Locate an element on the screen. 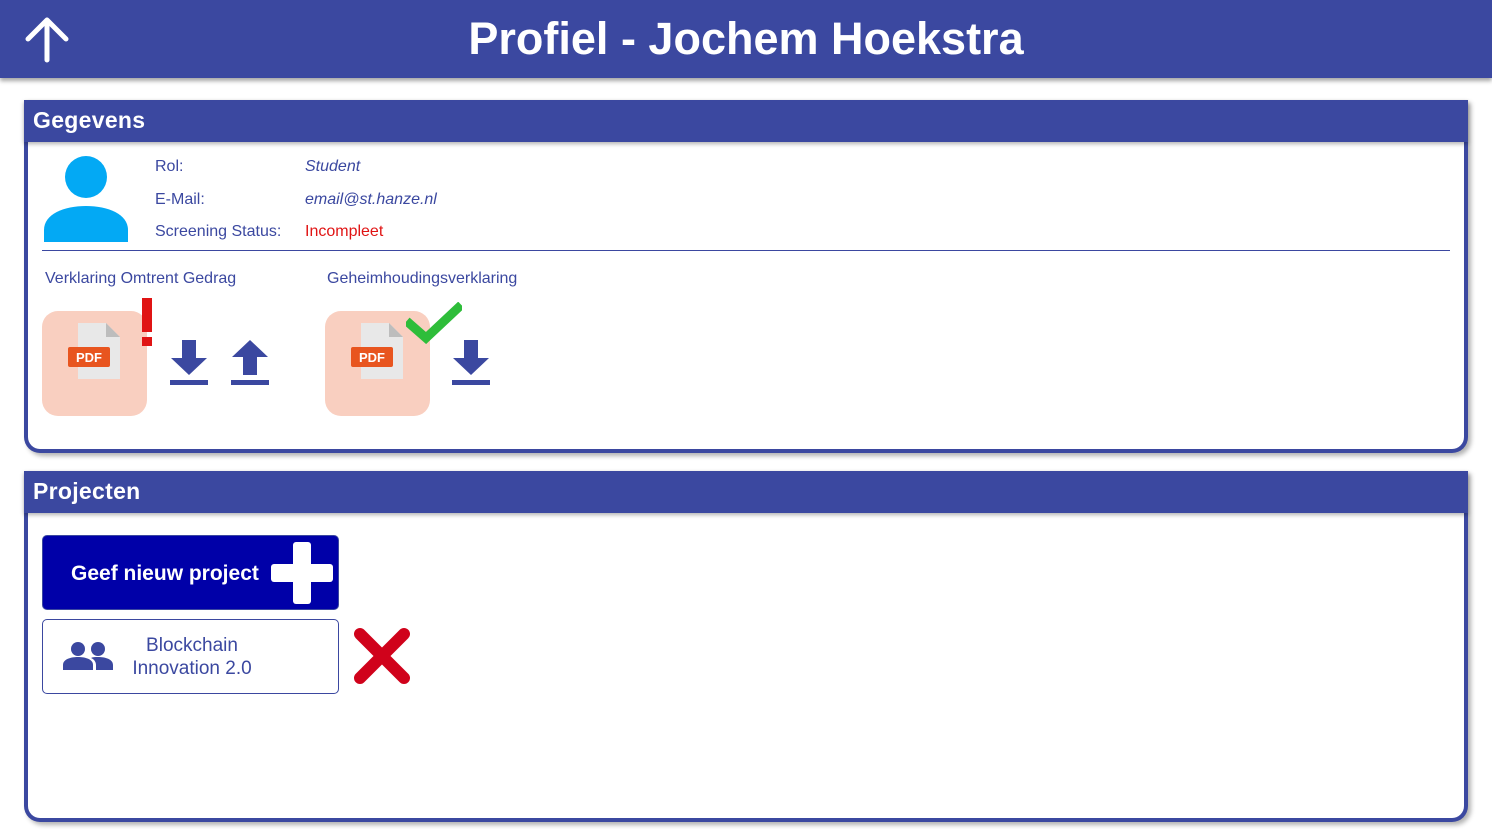  new-project-label: Geef nieuw project is located at coordinates (165, 573).